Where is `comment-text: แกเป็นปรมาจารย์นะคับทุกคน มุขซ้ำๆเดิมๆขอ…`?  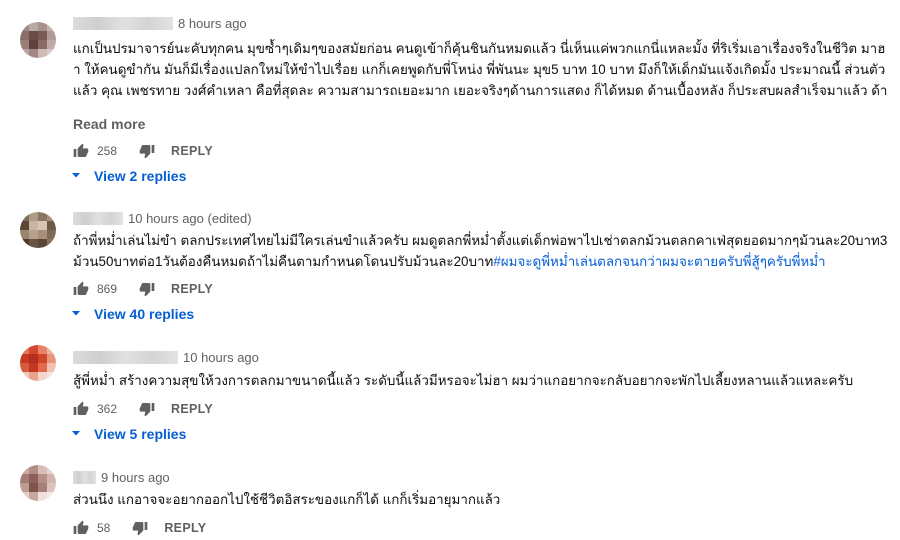
comment-text: แกเป็นปรมาจารย์นะคับทุกคน มุขซ้ำๆเดิมๆขอ… is located at coordinates (480, 69).